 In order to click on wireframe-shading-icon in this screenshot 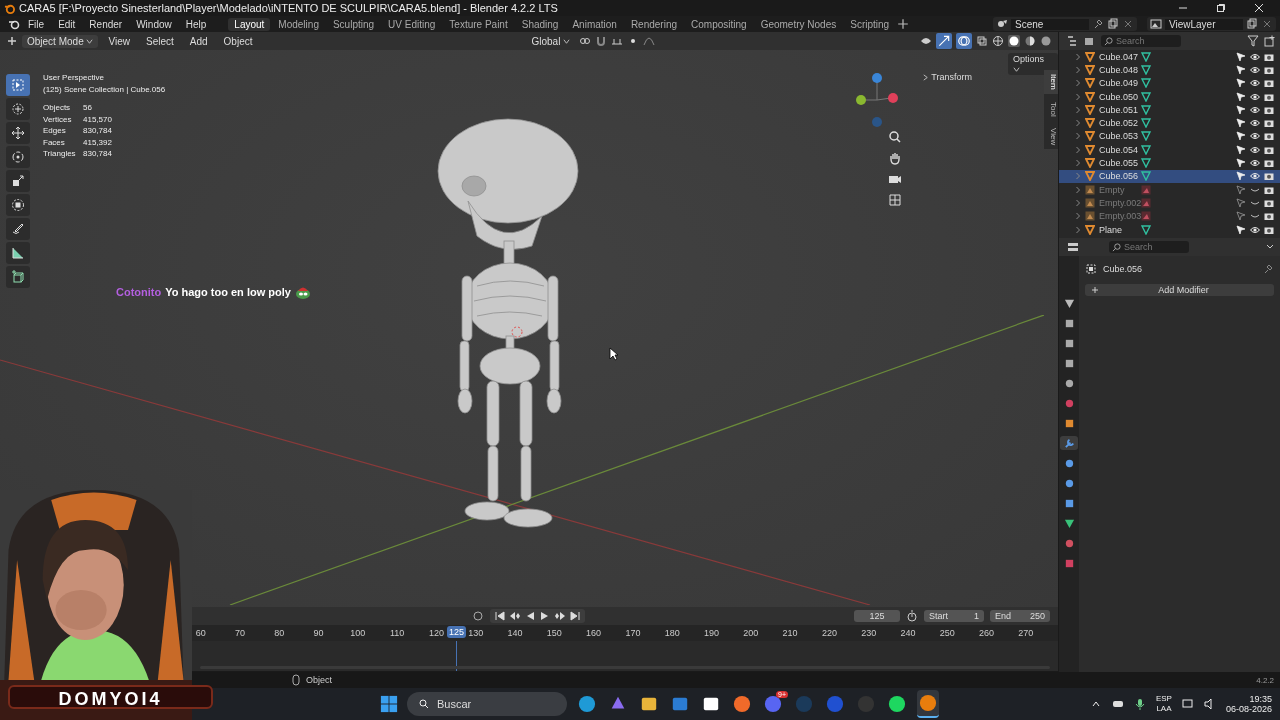, I will do `click(998, 41)`.